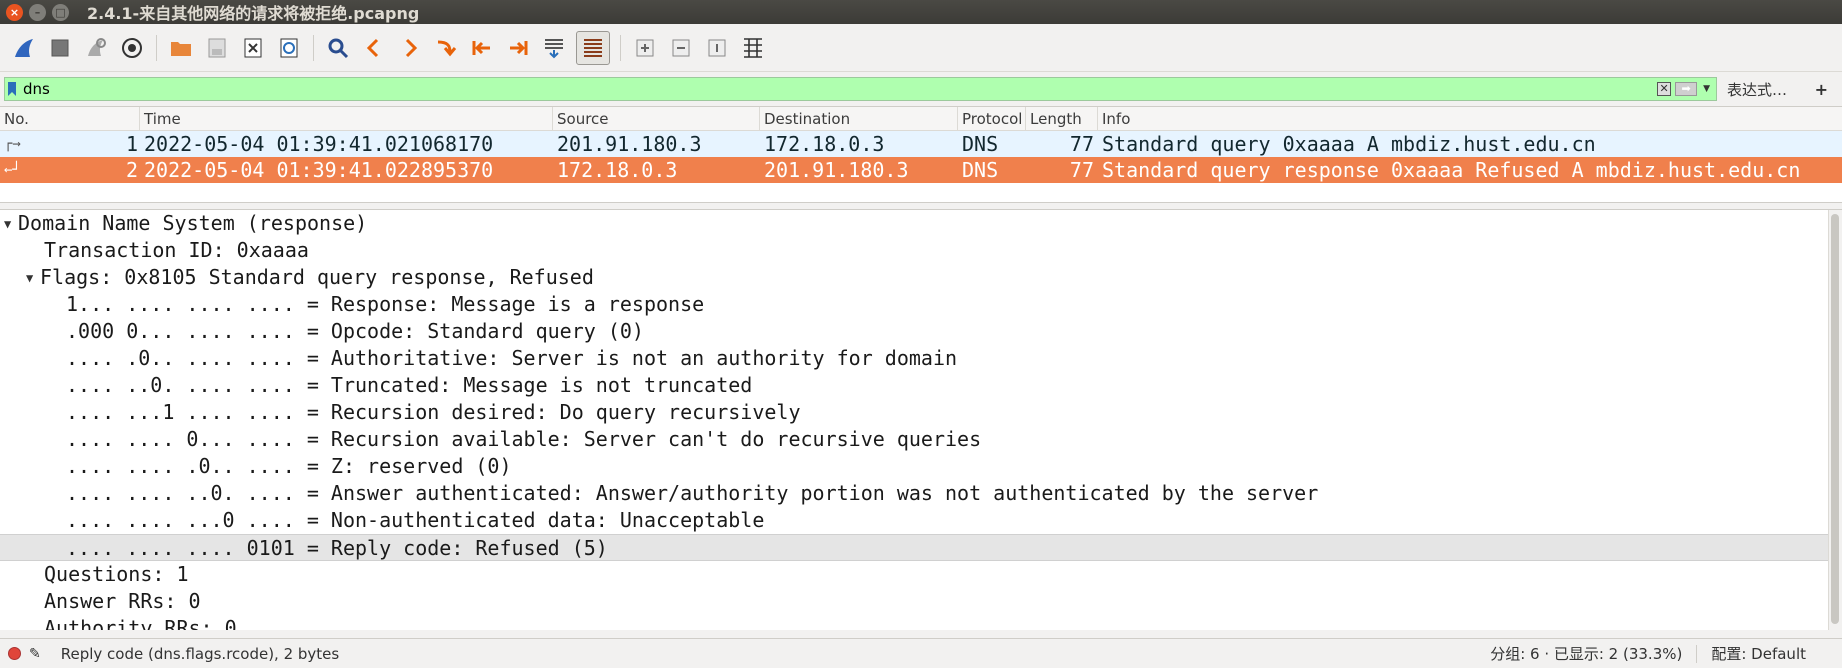 This screenshot has width=1842, height=668. I want to click on details-scrollbar, so click(1835, 420).